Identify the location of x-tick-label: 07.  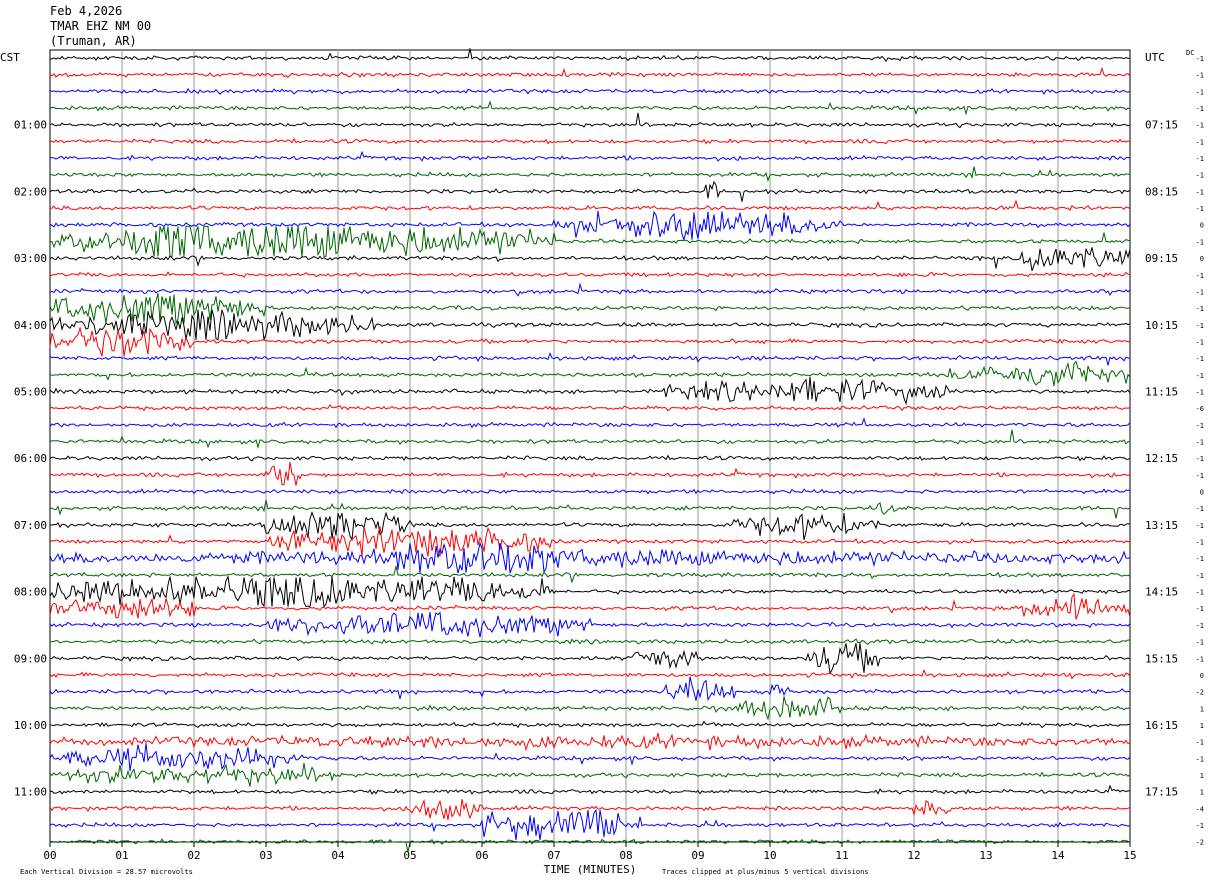
(553, 855).